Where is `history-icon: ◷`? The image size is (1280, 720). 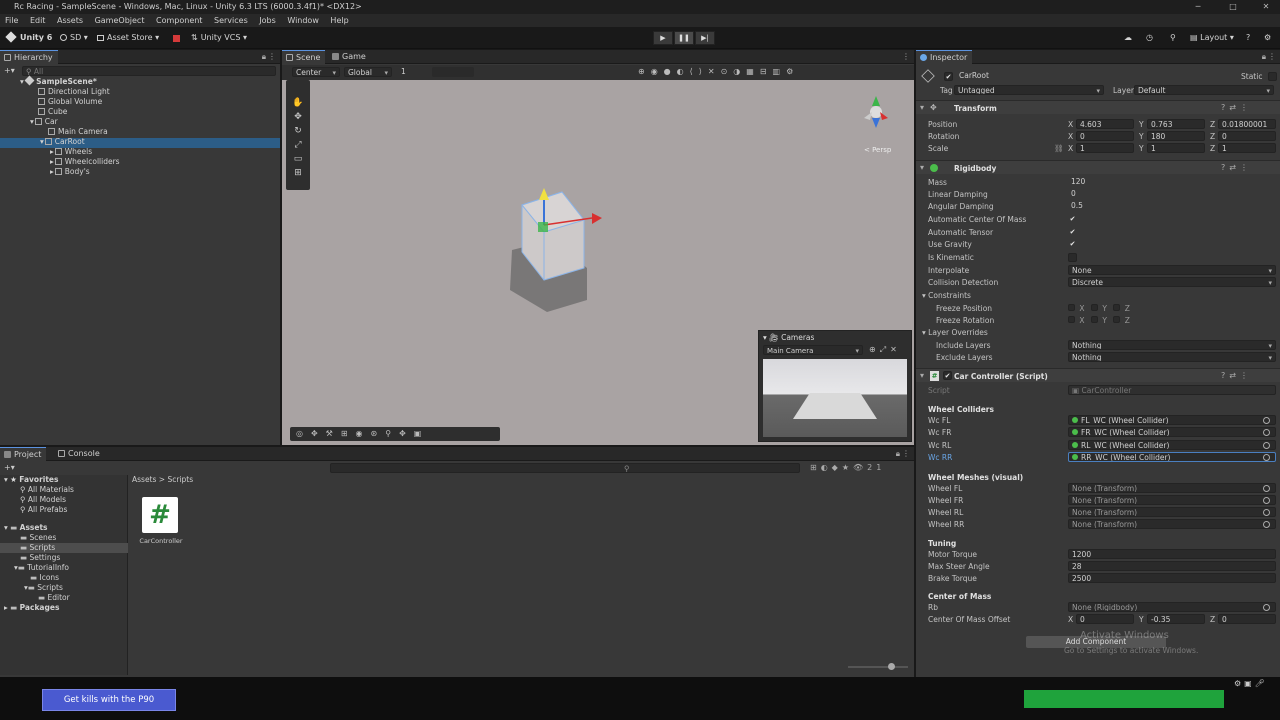 history-icon: ◷ is located at coordinates (1149, 38).